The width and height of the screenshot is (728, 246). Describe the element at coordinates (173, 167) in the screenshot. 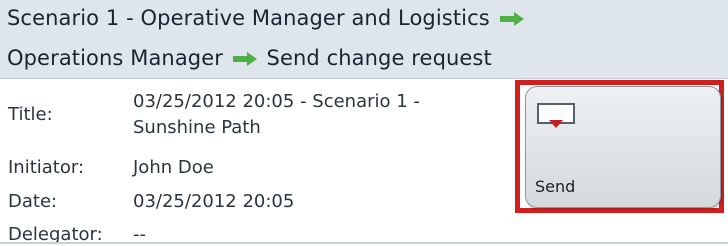

I see `initiator-value: John Doe` at that location.